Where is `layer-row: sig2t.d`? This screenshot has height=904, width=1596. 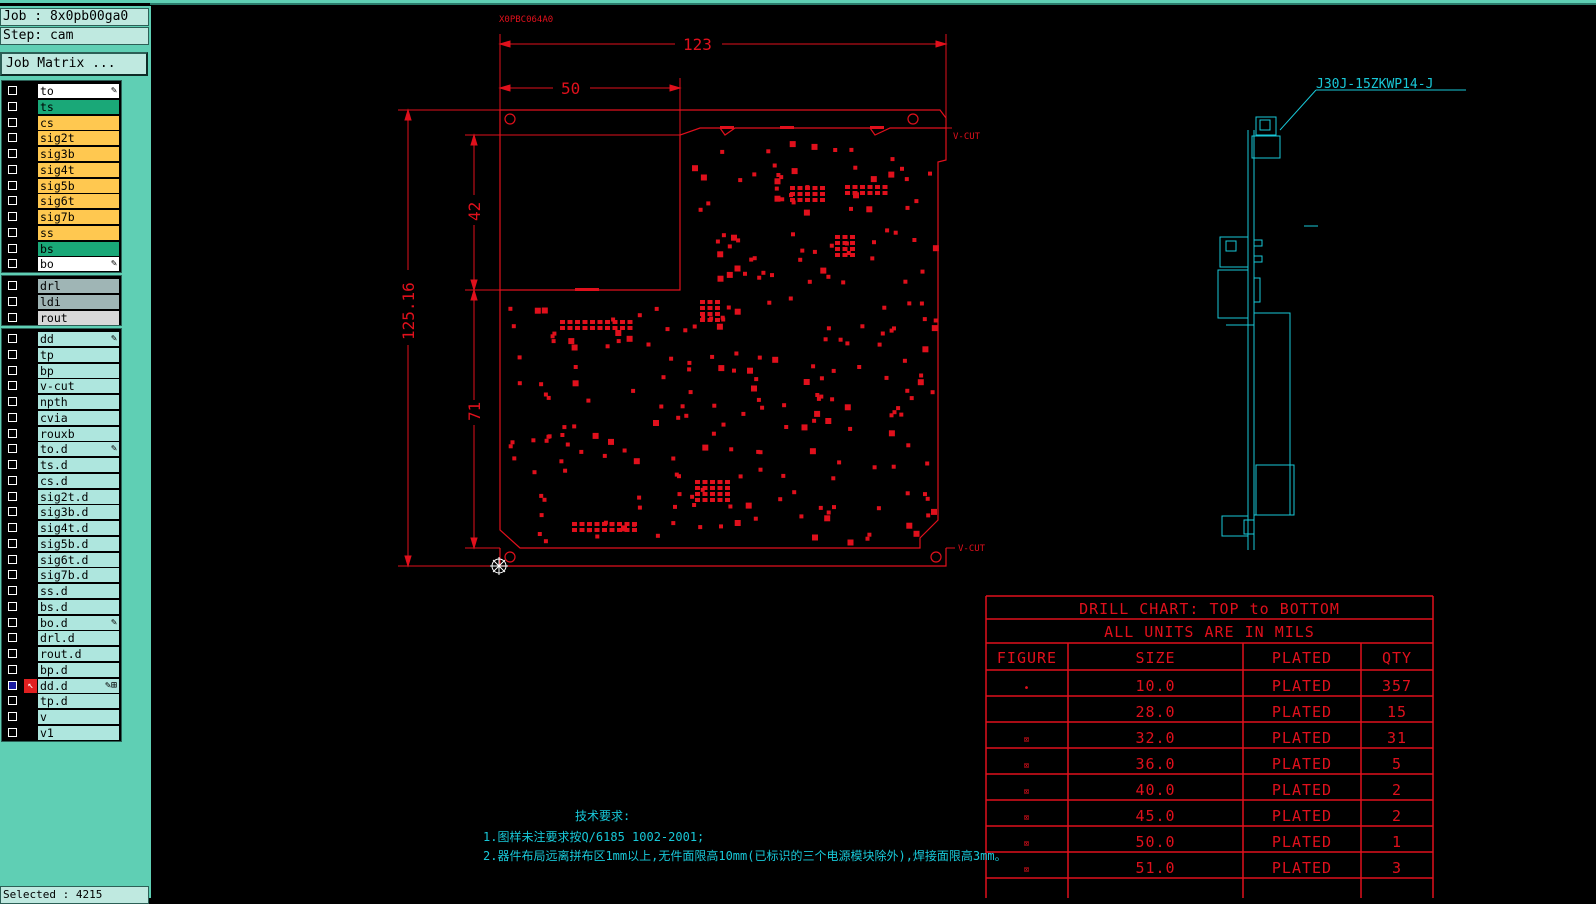
layer-row: sig2t.d is located at coordinates (61, 497).